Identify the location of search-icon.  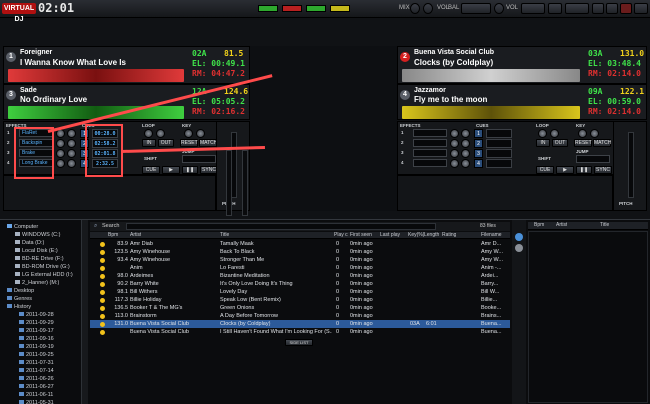
(519, 248).